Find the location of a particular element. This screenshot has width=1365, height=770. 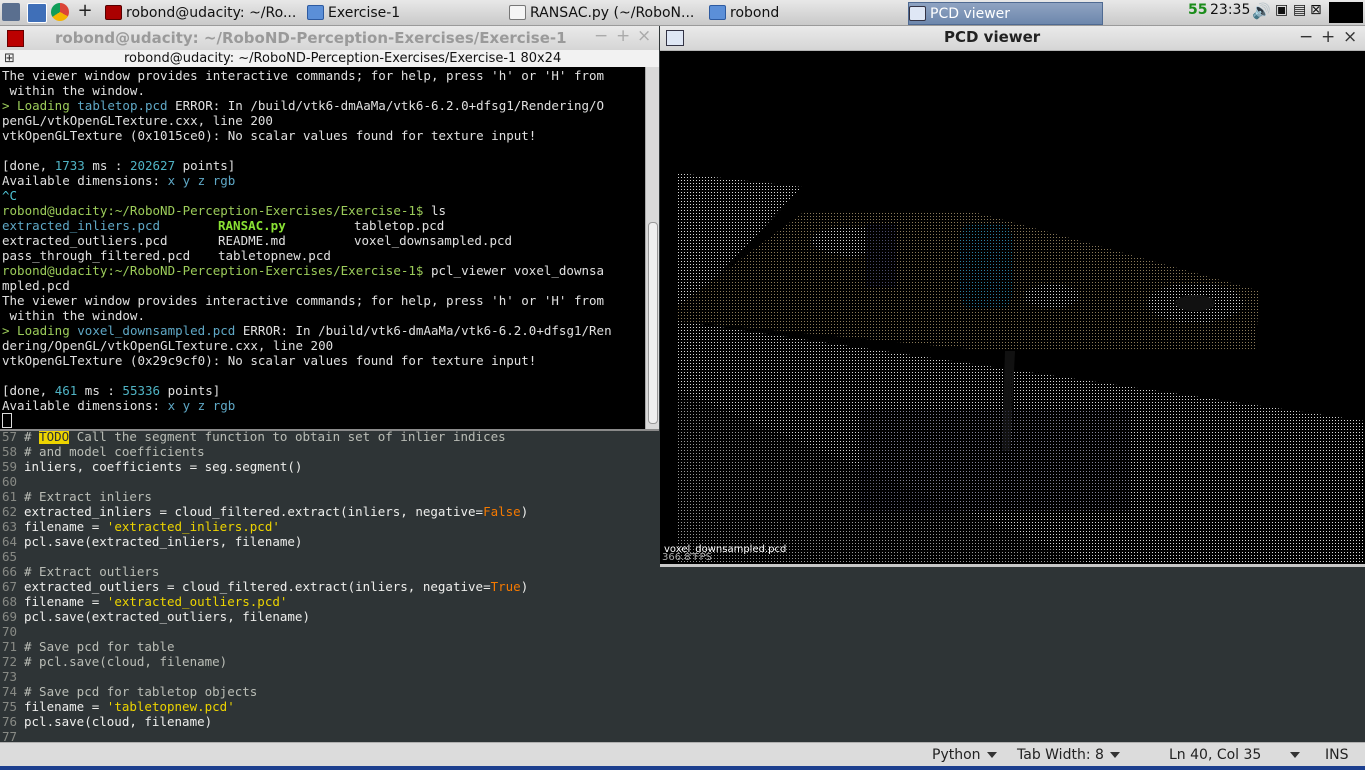

terminal-line: ^C is located at coordinates (10, 195).